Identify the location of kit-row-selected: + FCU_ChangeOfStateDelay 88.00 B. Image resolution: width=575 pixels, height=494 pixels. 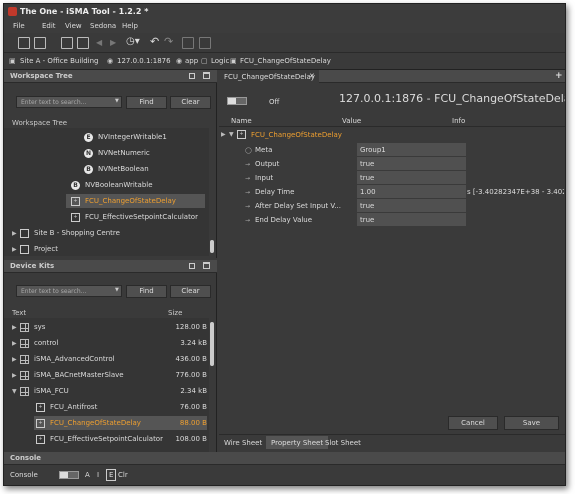
(120, 423).